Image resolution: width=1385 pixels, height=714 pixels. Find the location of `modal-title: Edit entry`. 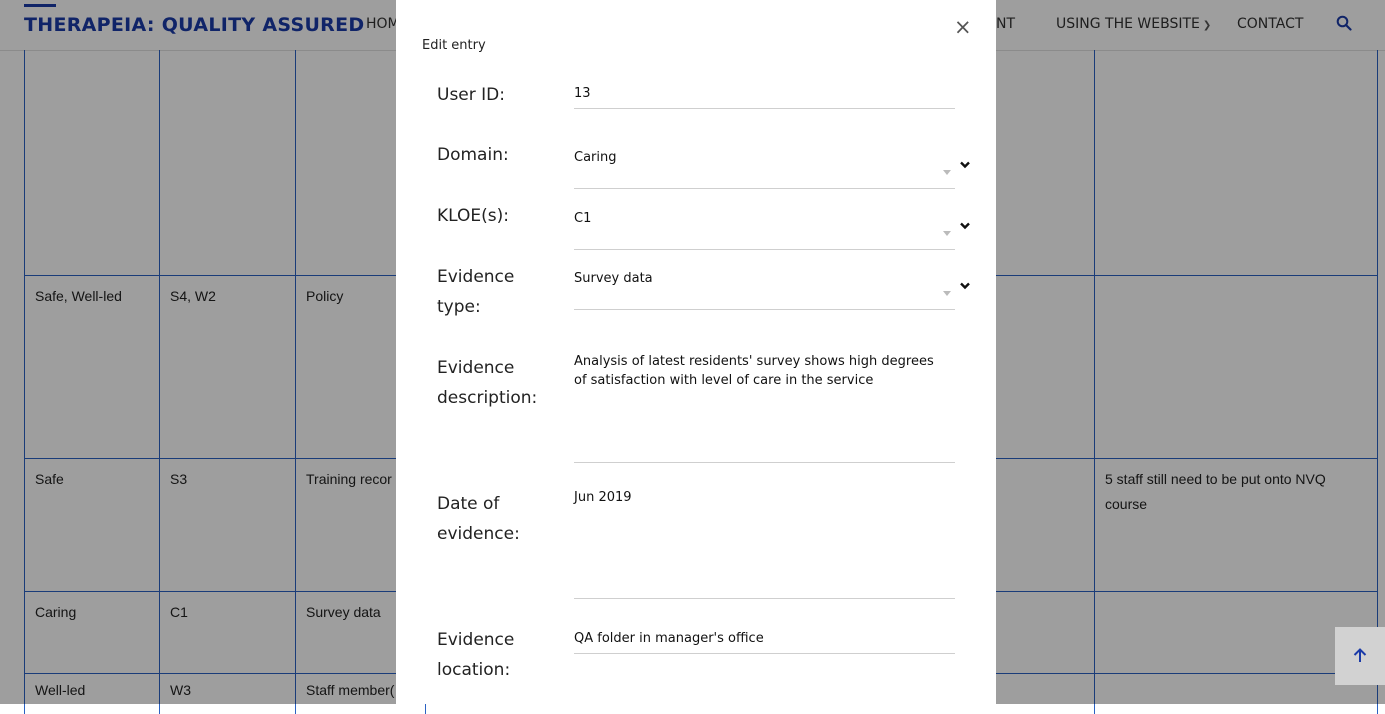

modal-title: Edit entry is located at coordinates (454, 45).